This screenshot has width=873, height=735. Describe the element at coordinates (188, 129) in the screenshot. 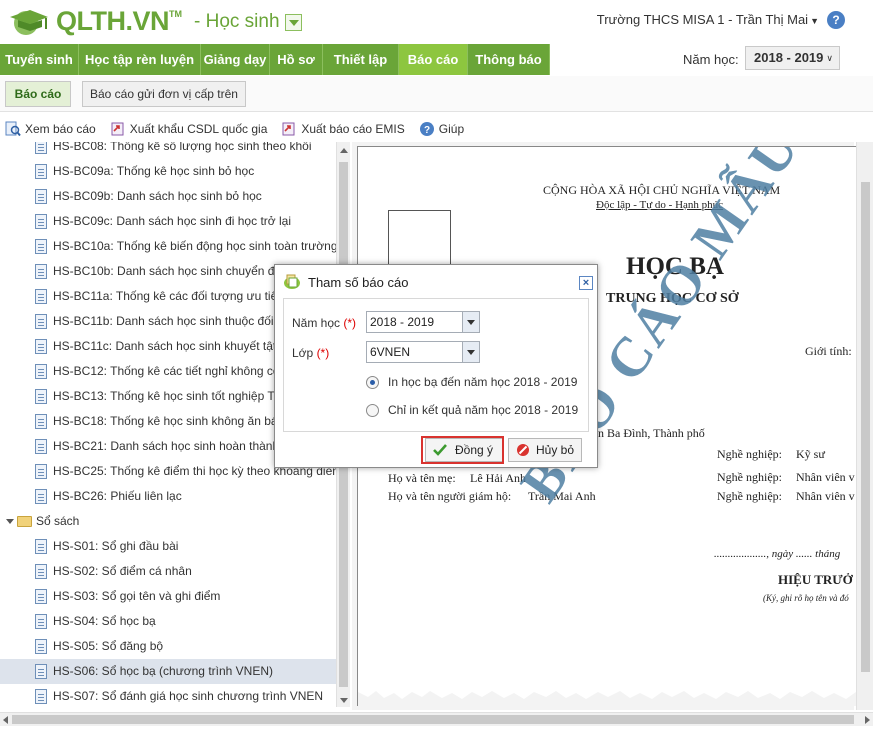

I see `export-csdl-button: Xuất khẩu CSDL quốc gia` at that location.